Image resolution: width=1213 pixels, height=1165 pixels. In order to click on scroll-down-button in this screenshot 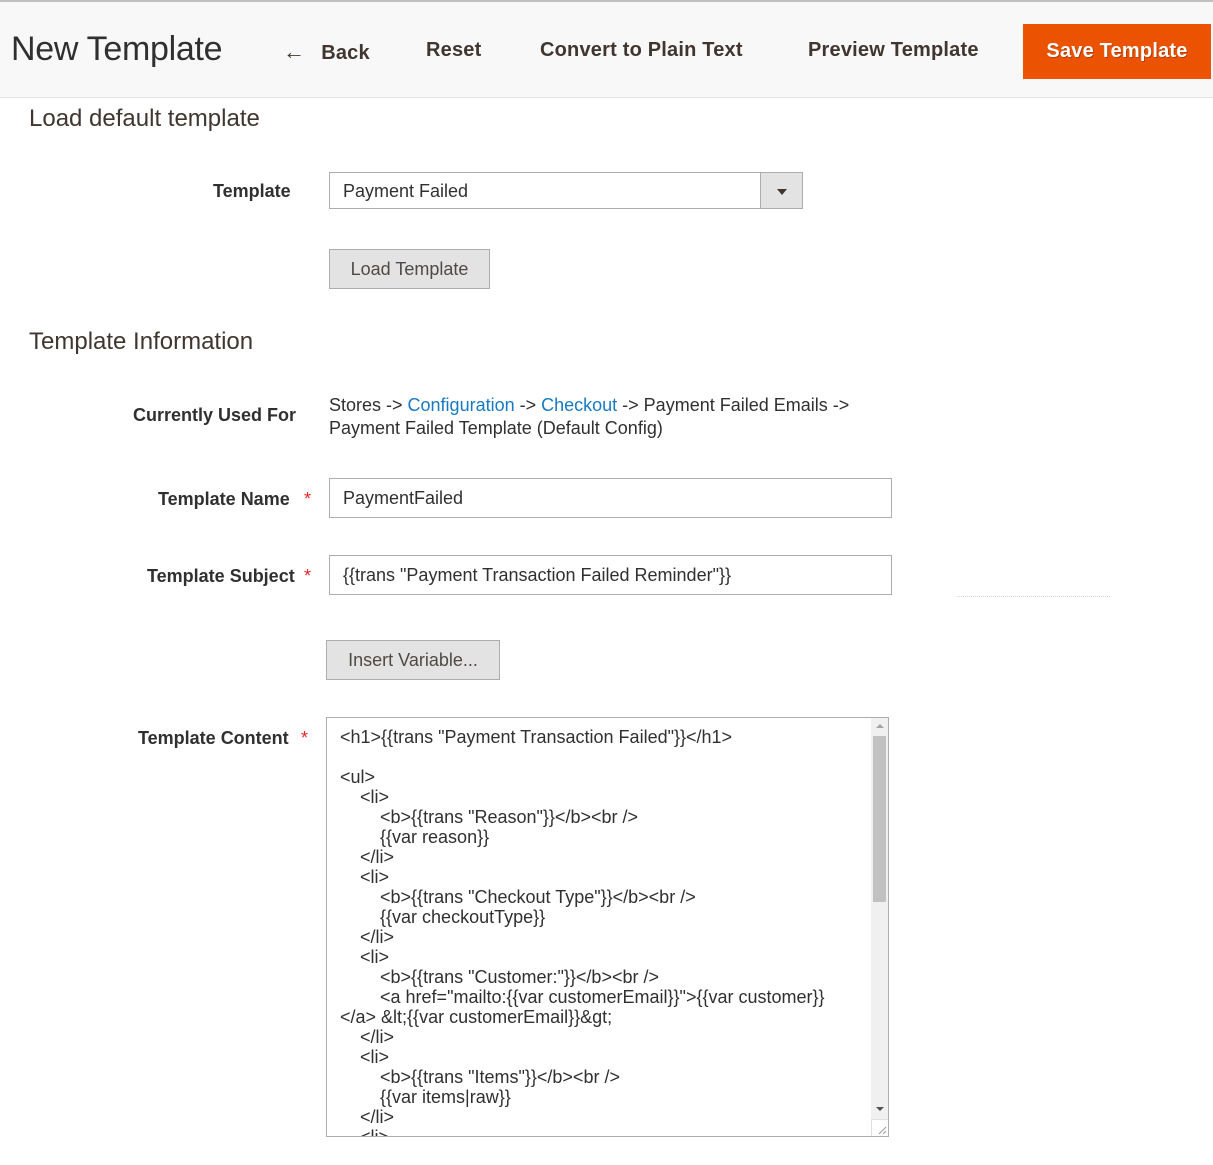, I will do `click(879, 1109)`.